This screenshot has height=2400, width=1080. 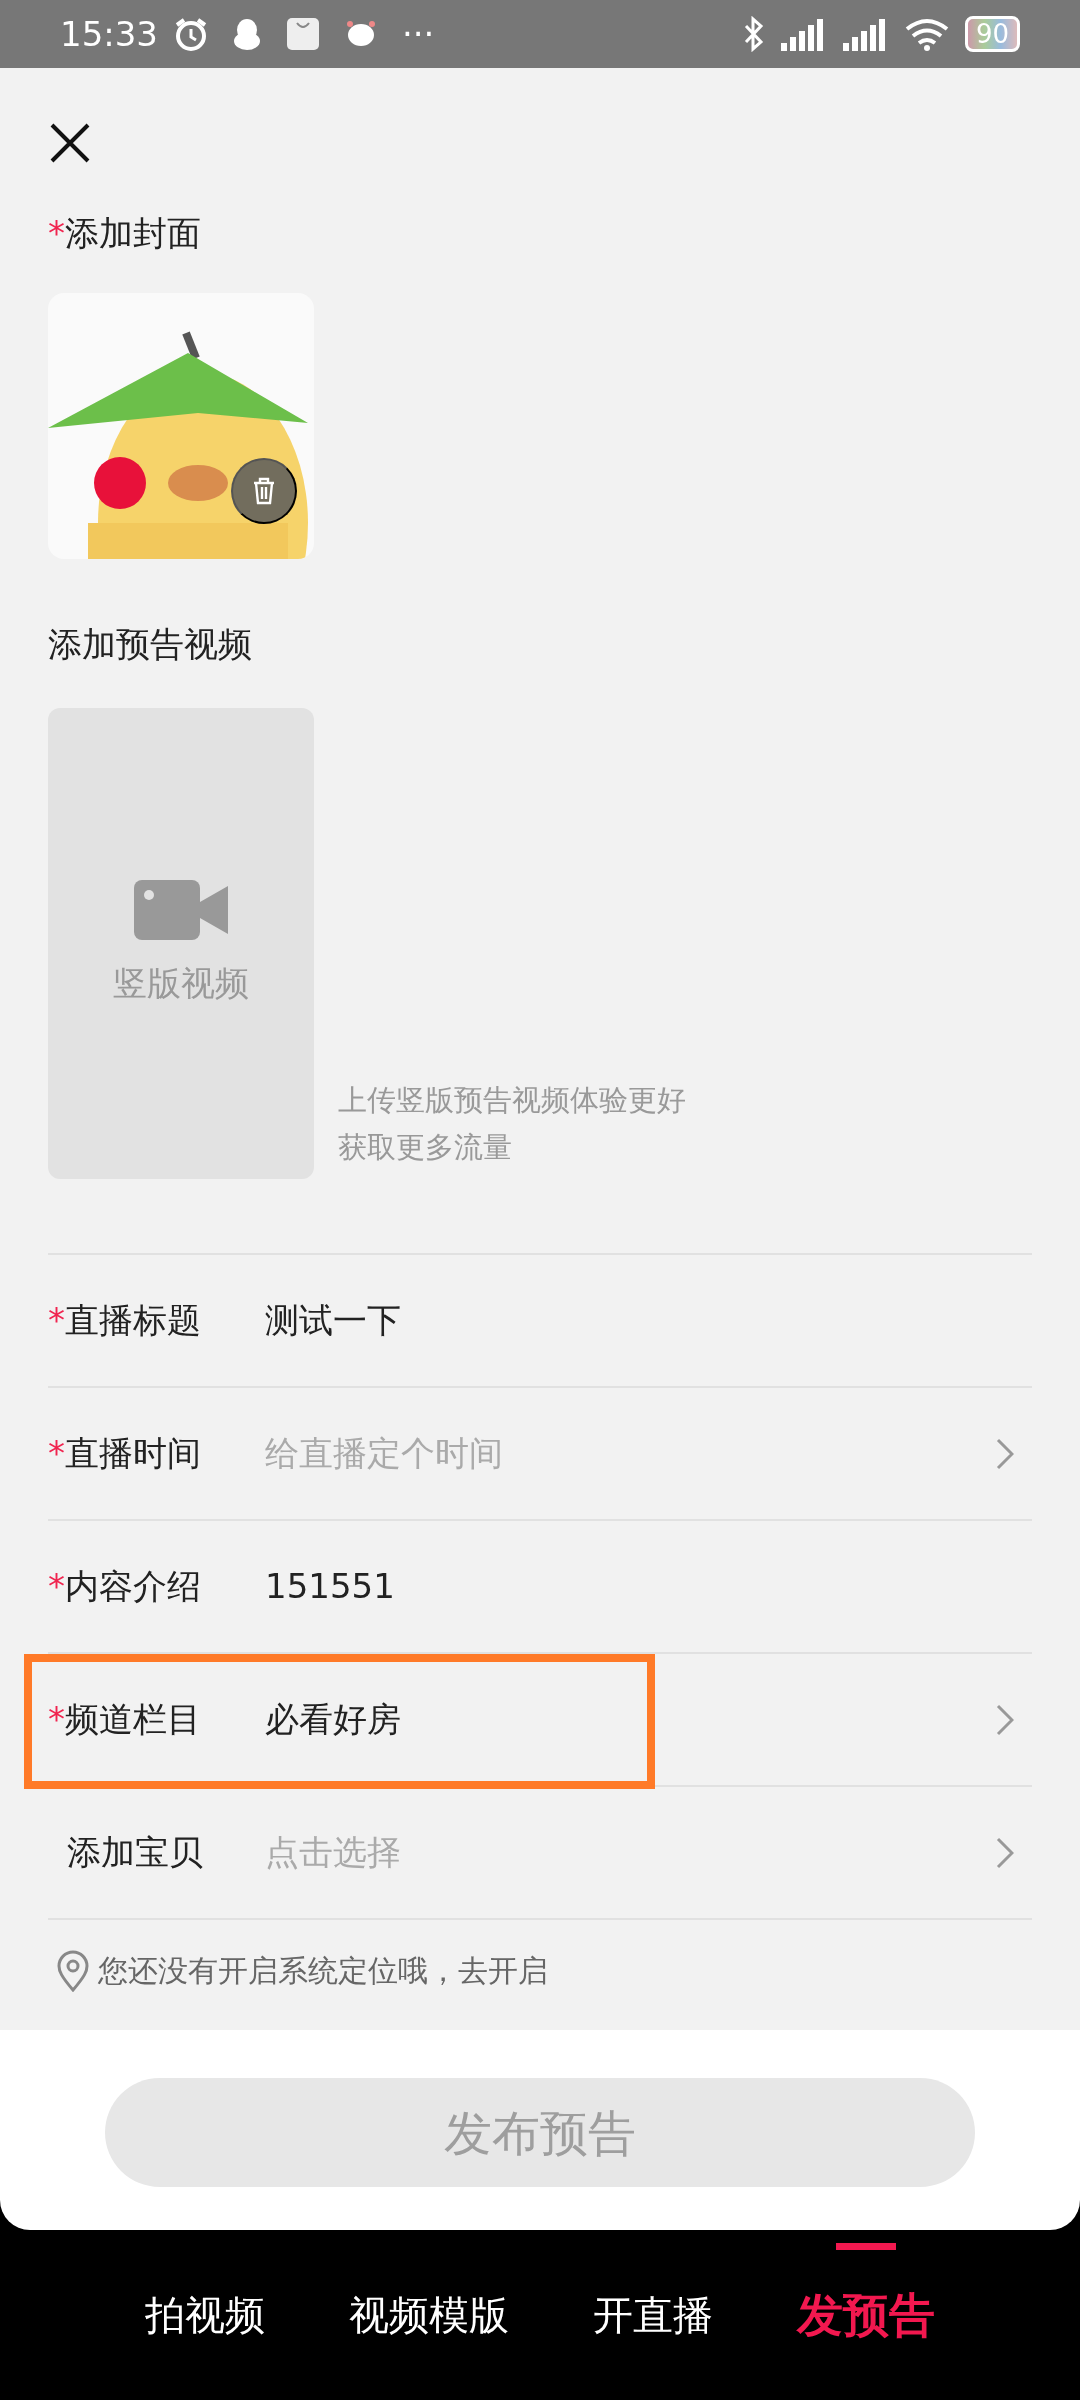 I want to click on location-notice: 您还没有开启系统定位哦，去开启, so click(x=323, y=1970).